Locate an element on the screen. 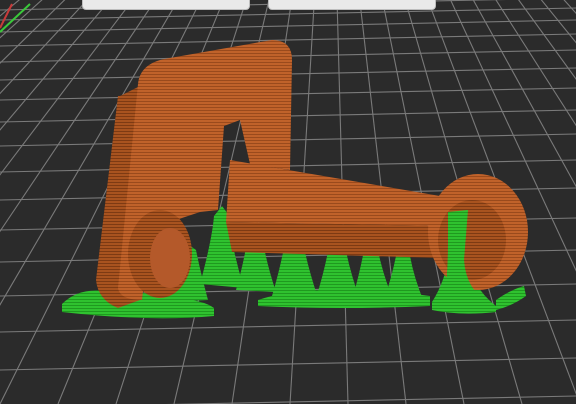  view-toolbar-button-left is located at coordinates (166, 5).